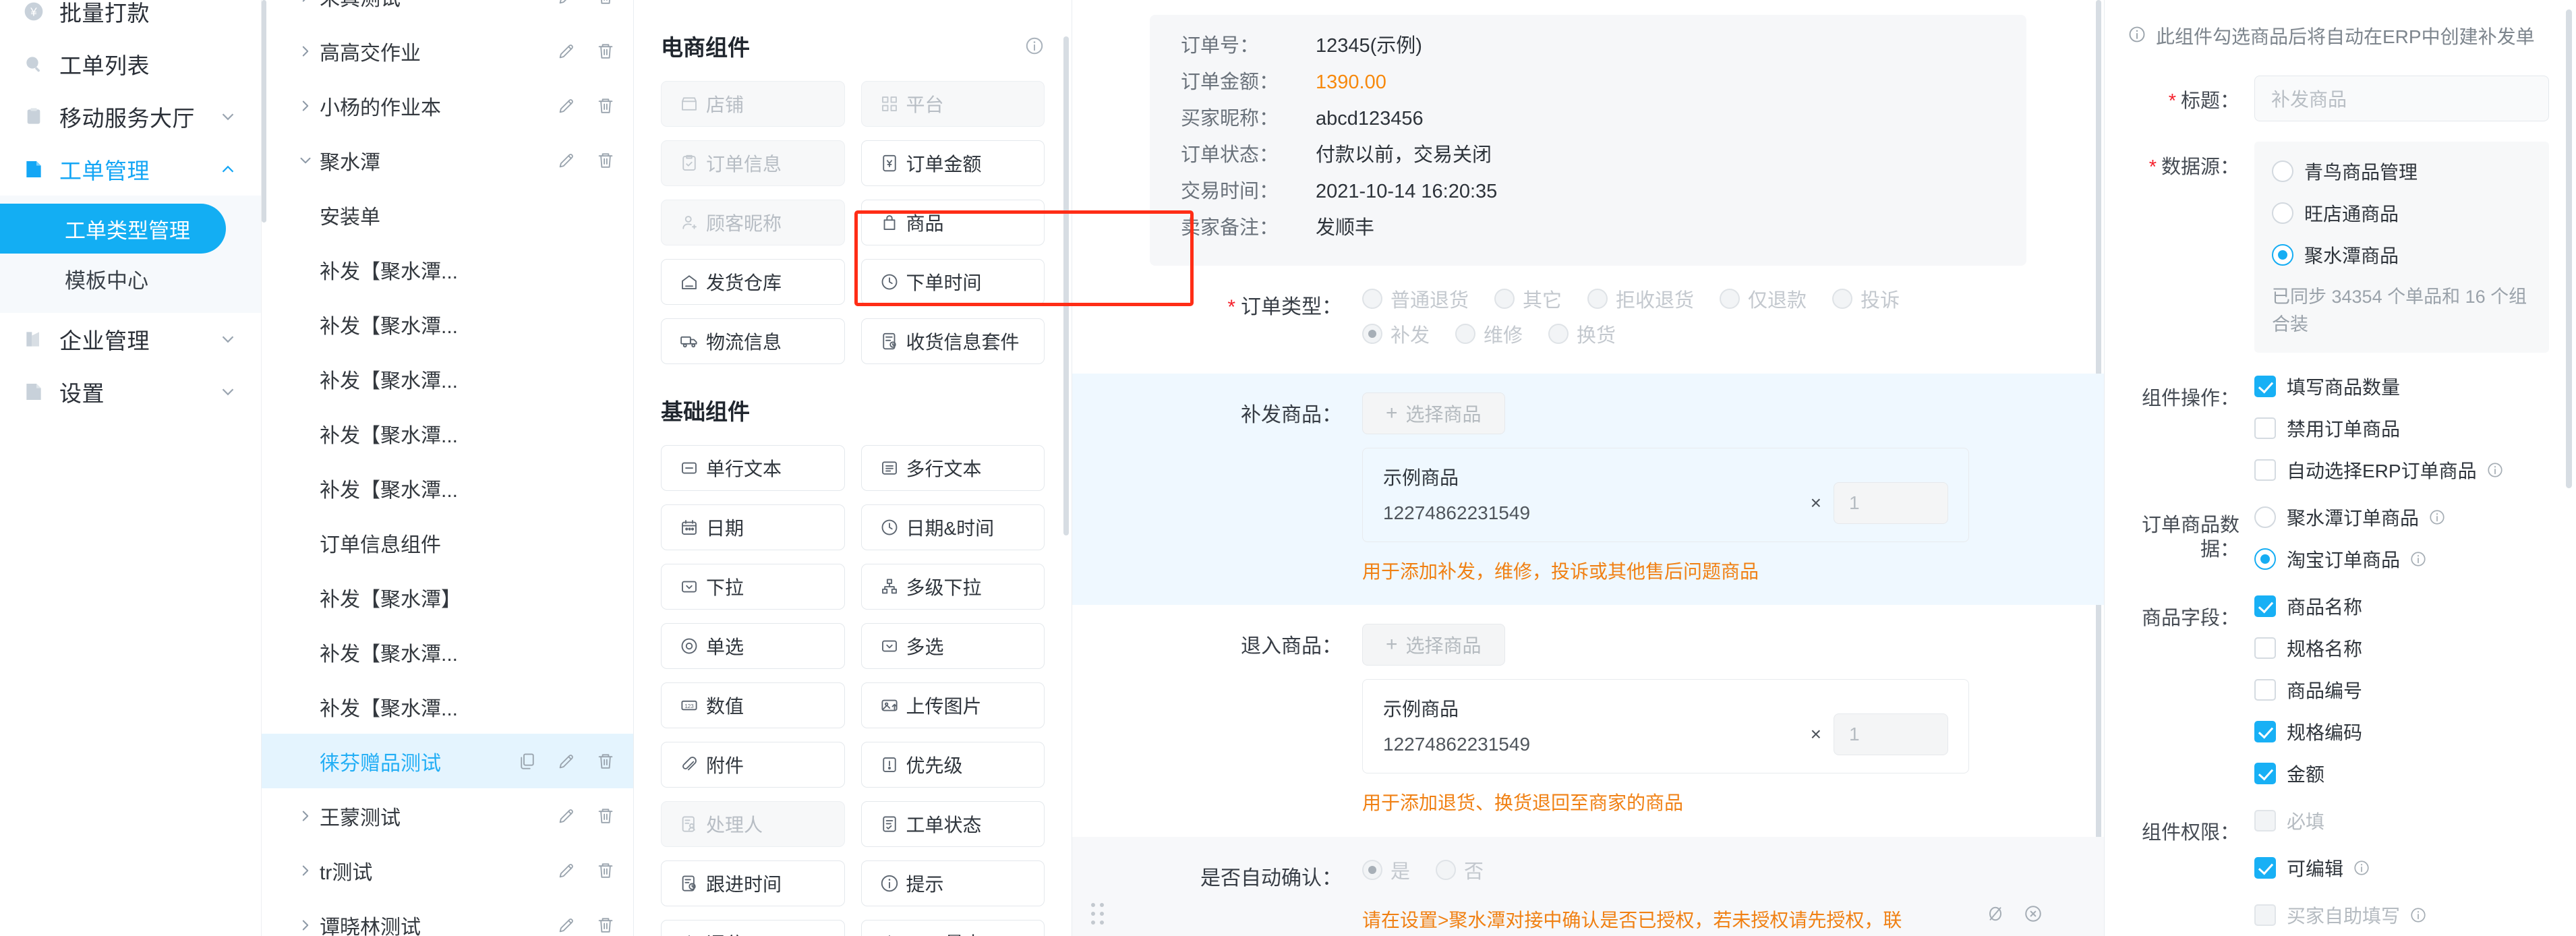 The image size is (2576, 936). Describe the element at coordinates (1097, 914) in the screenshot. I see `drag-handle-icon` at that location.